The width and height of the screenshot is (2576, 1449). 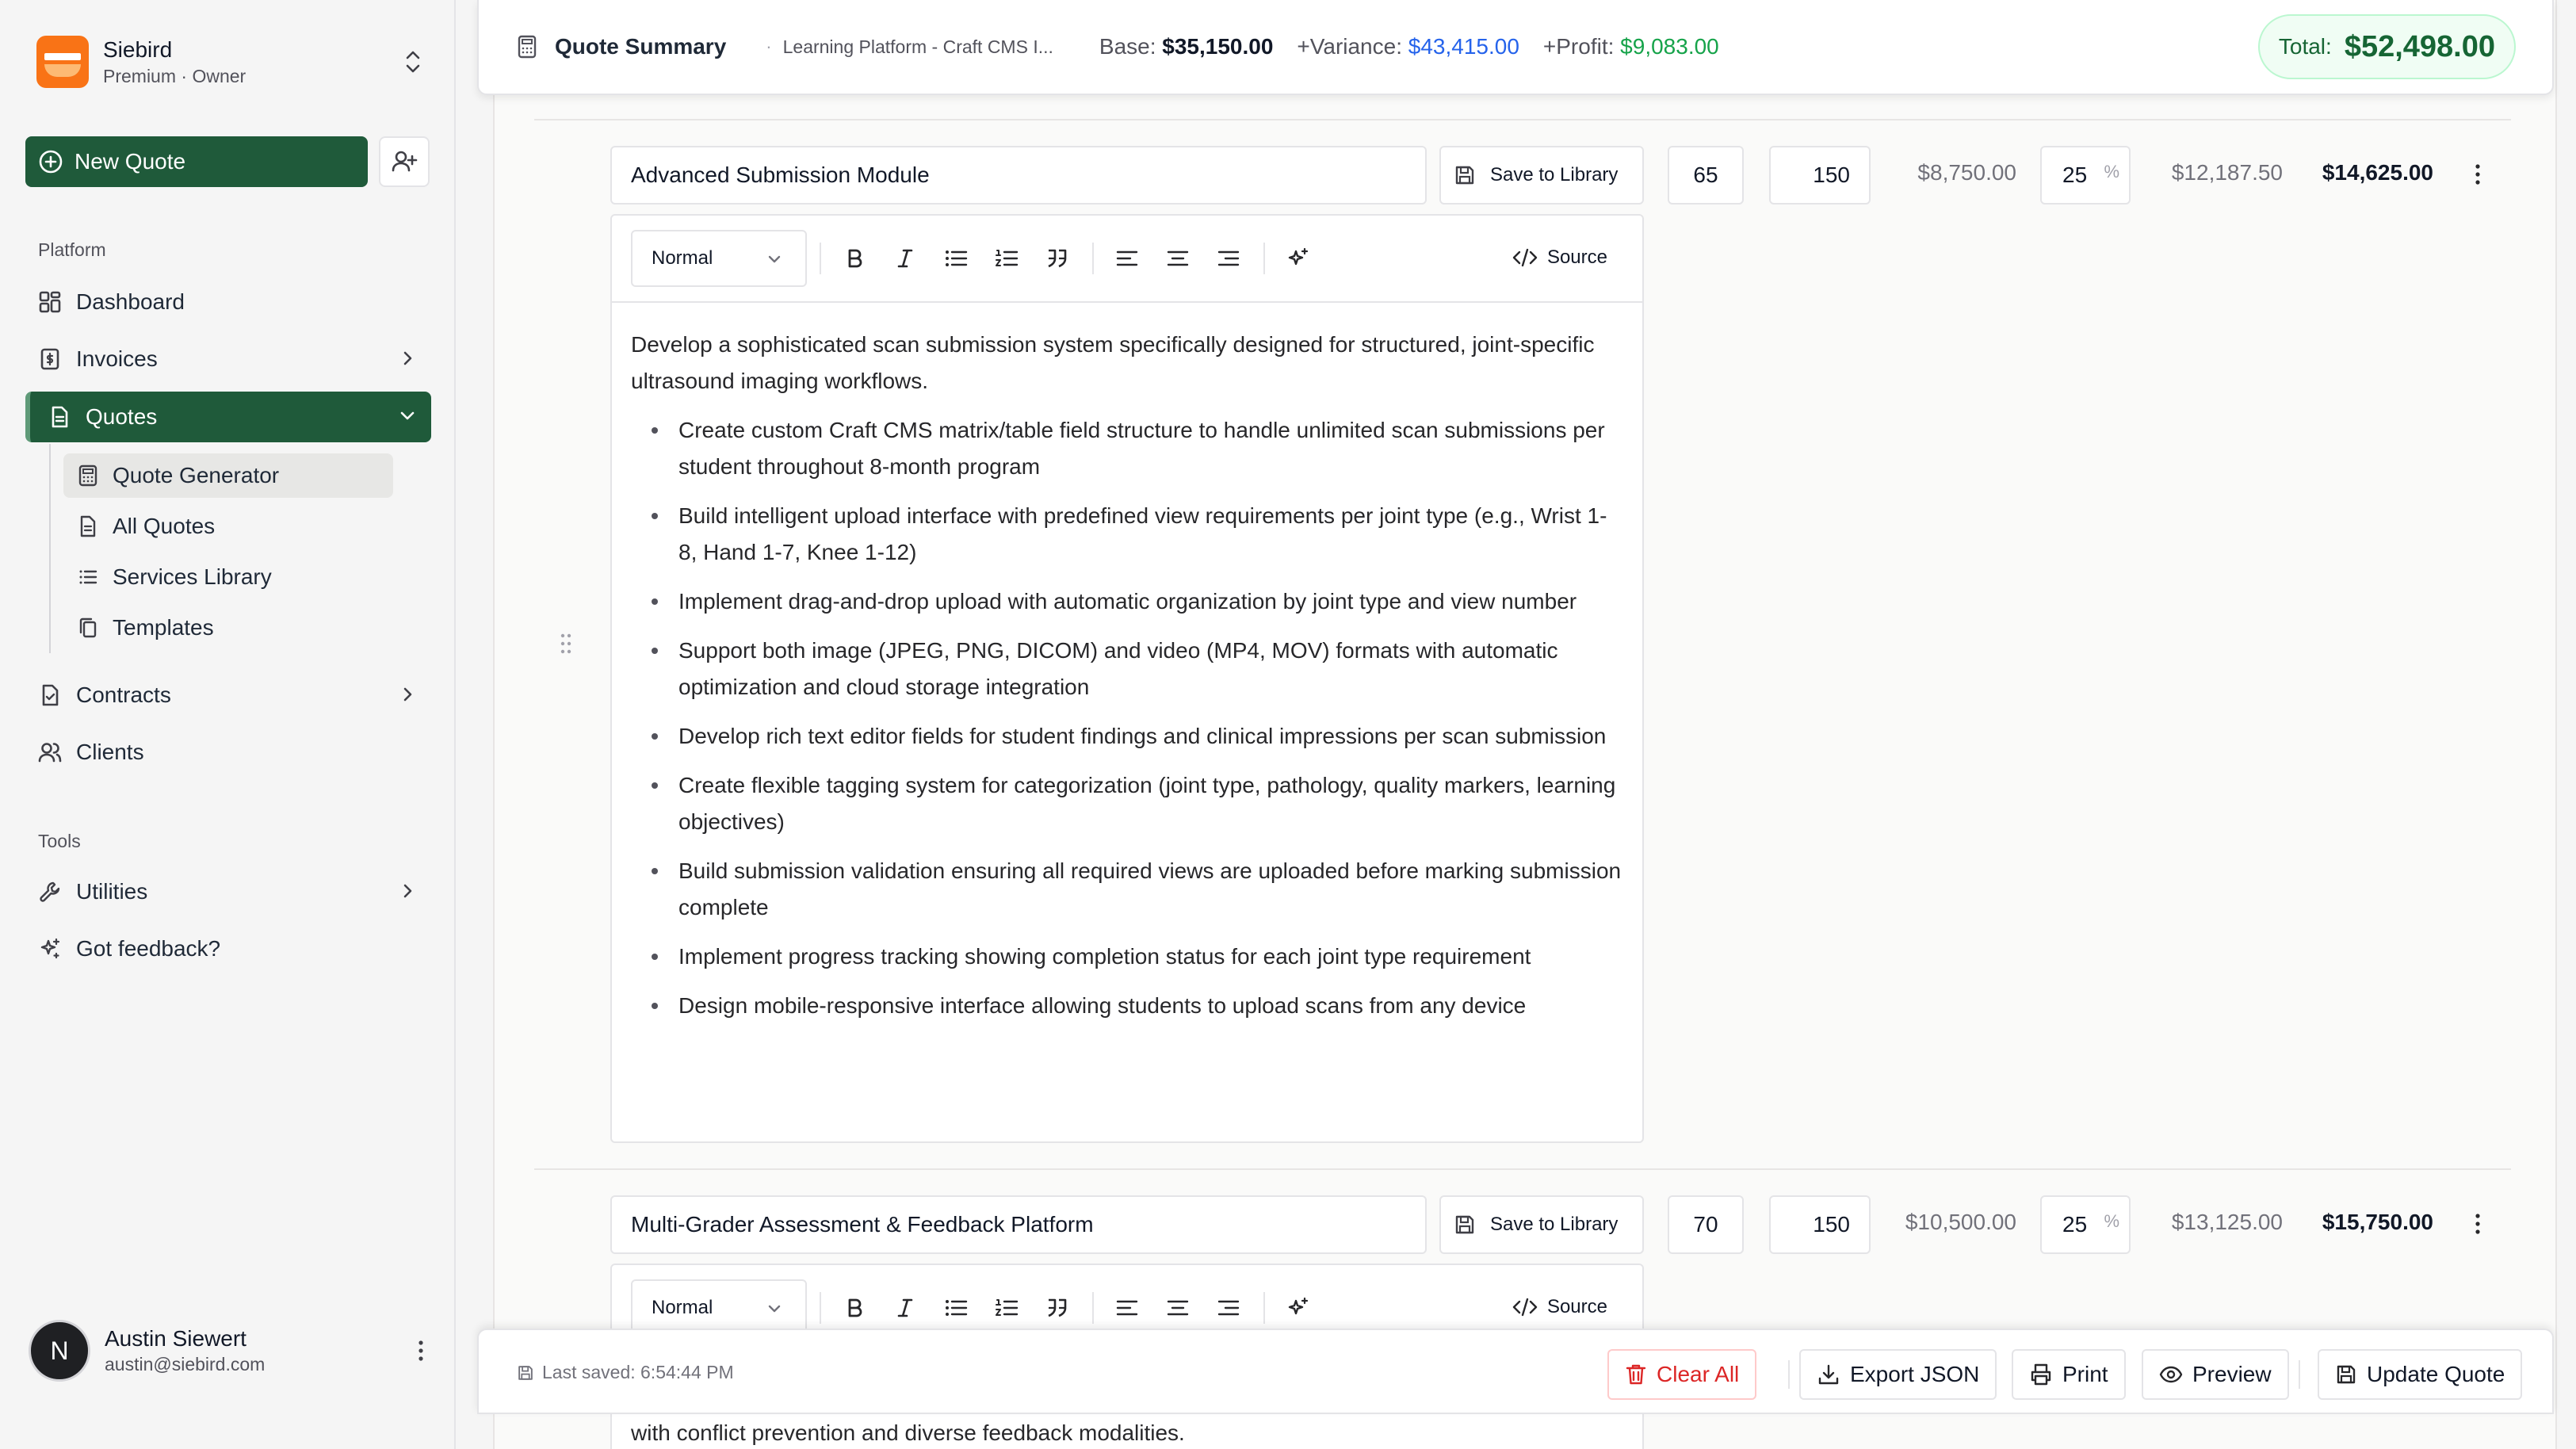 What do you see at coordinates (1578, 46) in the screenshot?
I see `profit-label: +Profit:` at bounding box center [1578, 46].